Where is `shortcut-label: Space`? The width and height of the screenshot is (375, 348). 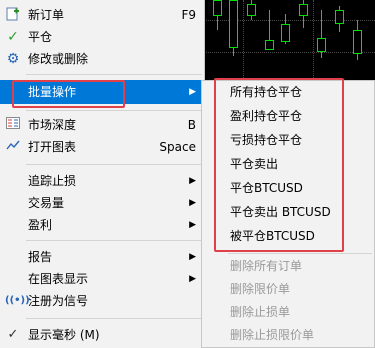
shortcut-label: Space is located at coordinates (177, 147).